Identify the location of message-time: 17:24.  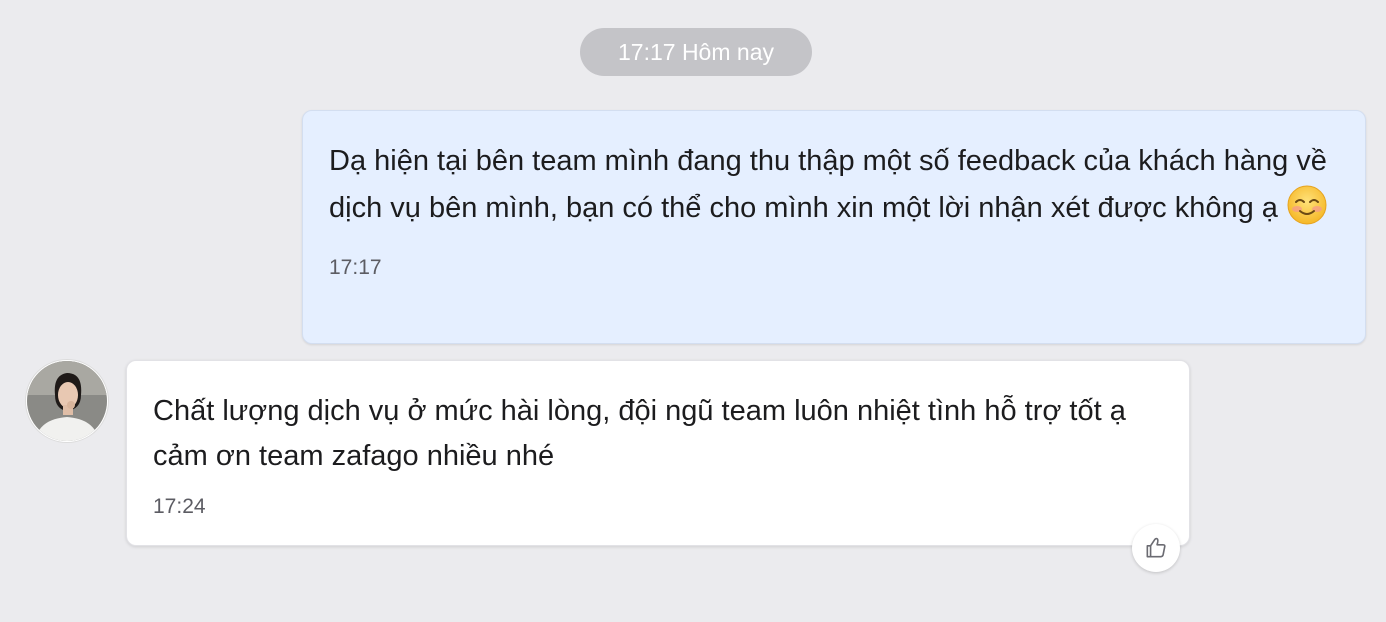
(179, 506).